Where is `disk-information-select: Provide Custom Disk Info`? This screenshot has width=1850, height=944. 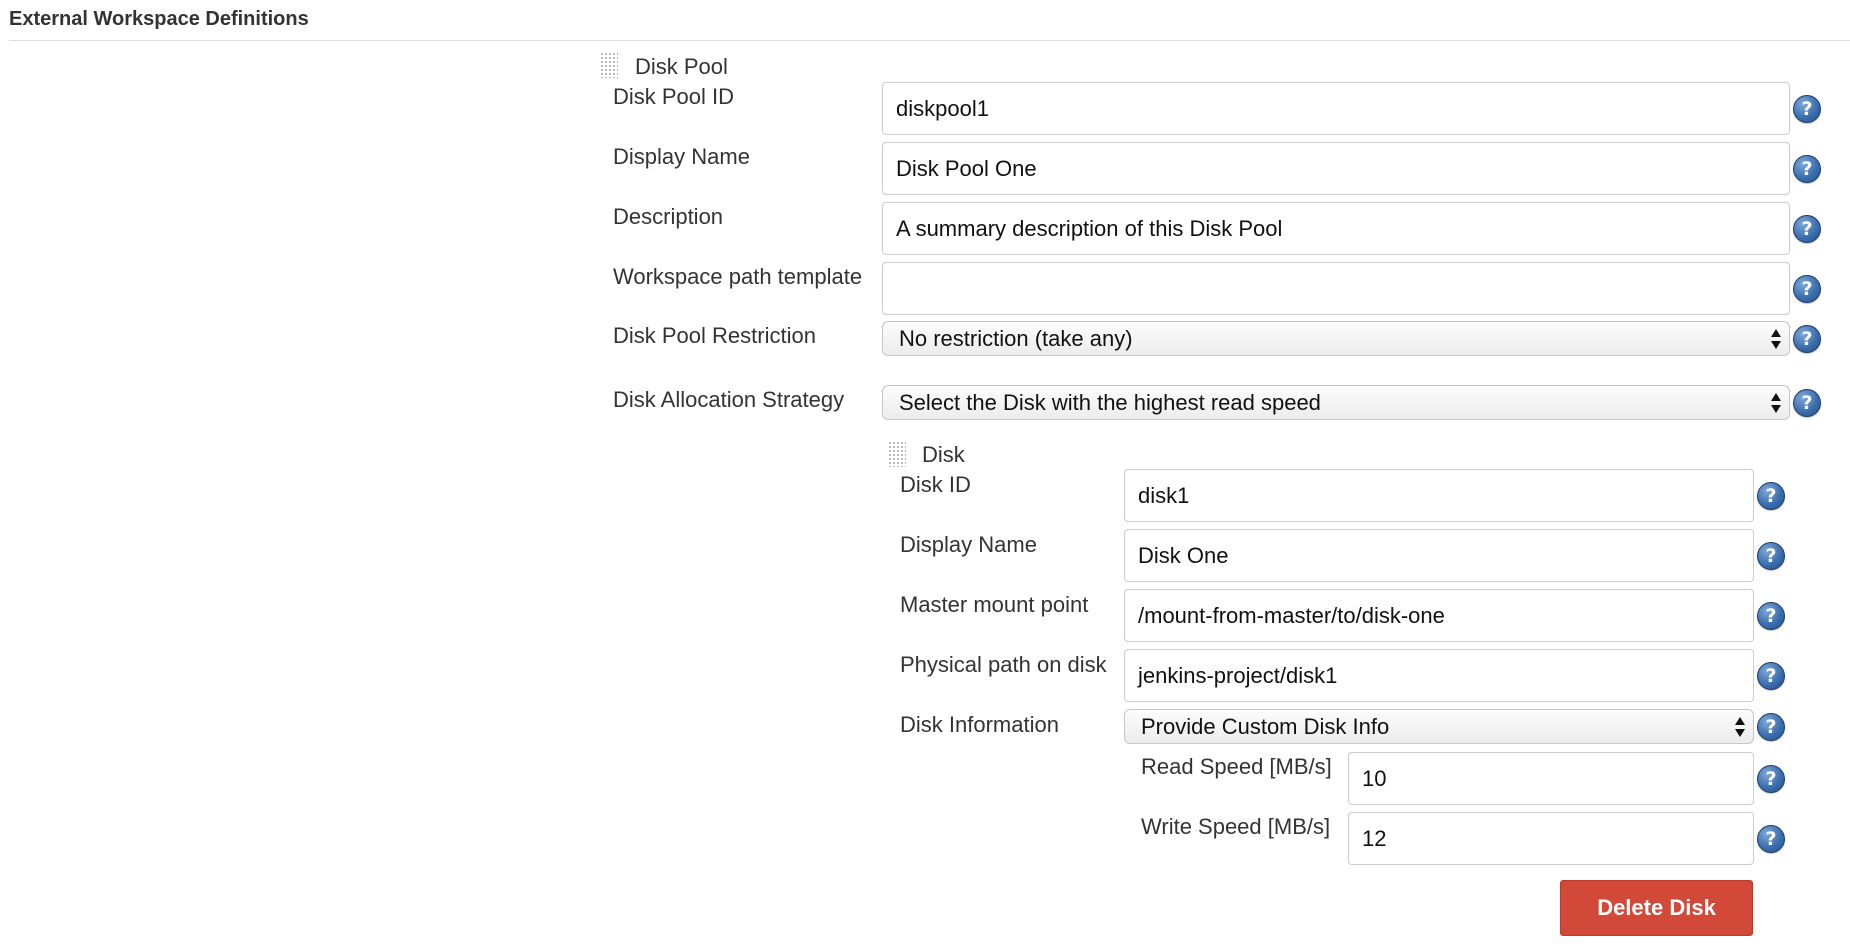
disk-information-select: Provide Custom Disk Info is located at coordinates (1439, 726).